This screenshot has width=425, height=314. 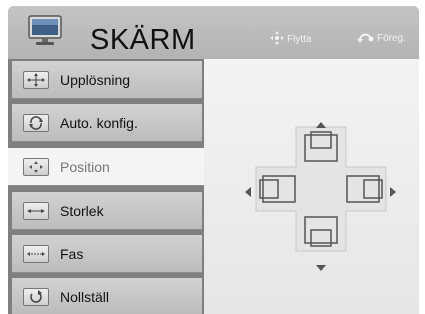 I want to click on menu-item-label: Position, so click(x=85, y=167).